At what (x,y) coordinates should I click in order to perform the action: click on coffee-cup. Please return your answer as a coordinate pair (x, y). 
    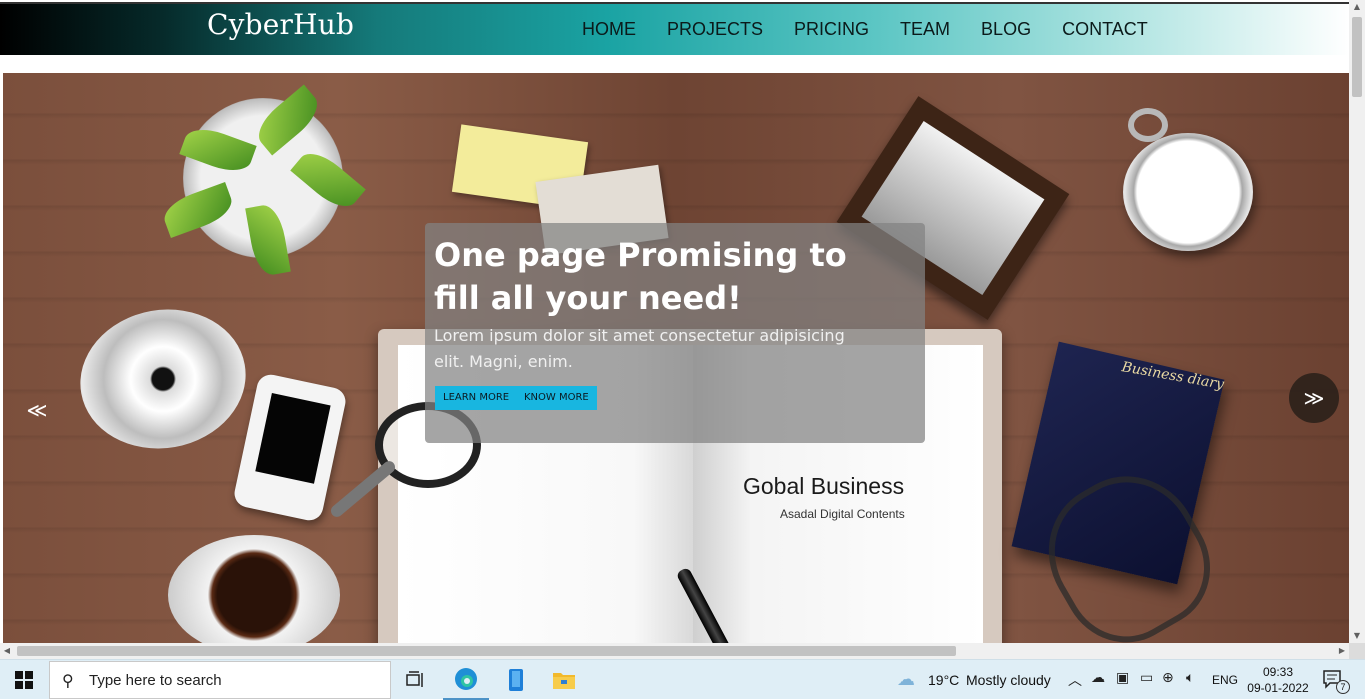
    Looking at the image, I should click on (254, 589).